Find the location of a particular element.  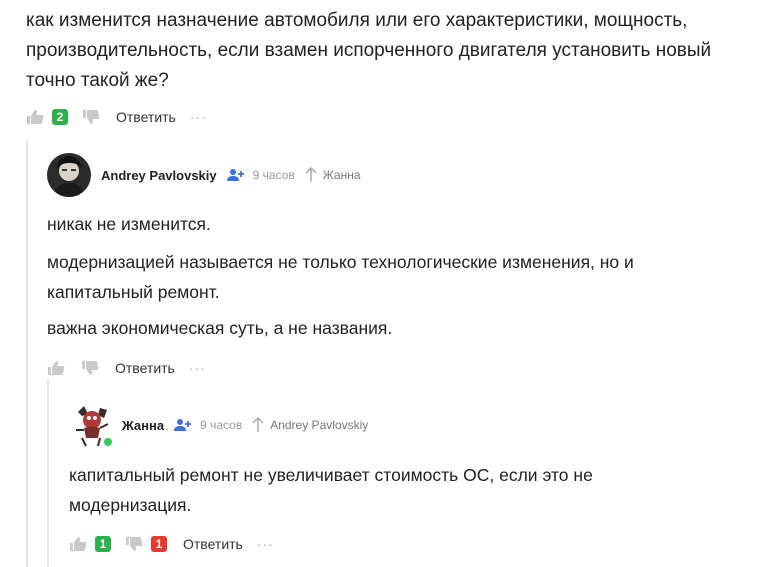

comment-paragraph: капитальный ремонт. is located at coordinates (133, 292).